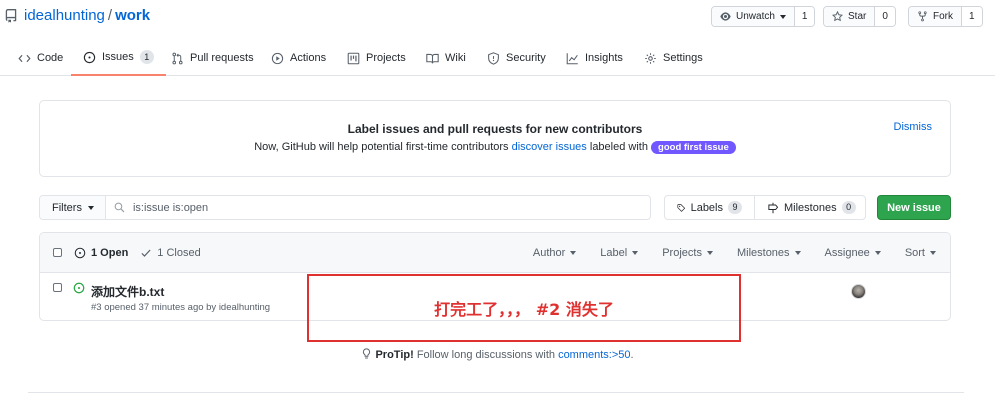 The image size is (995, 403). What do you see at coordinates (493, 58) in the screenshot?
I see `shield-icon` at bounding box center [493, 58].